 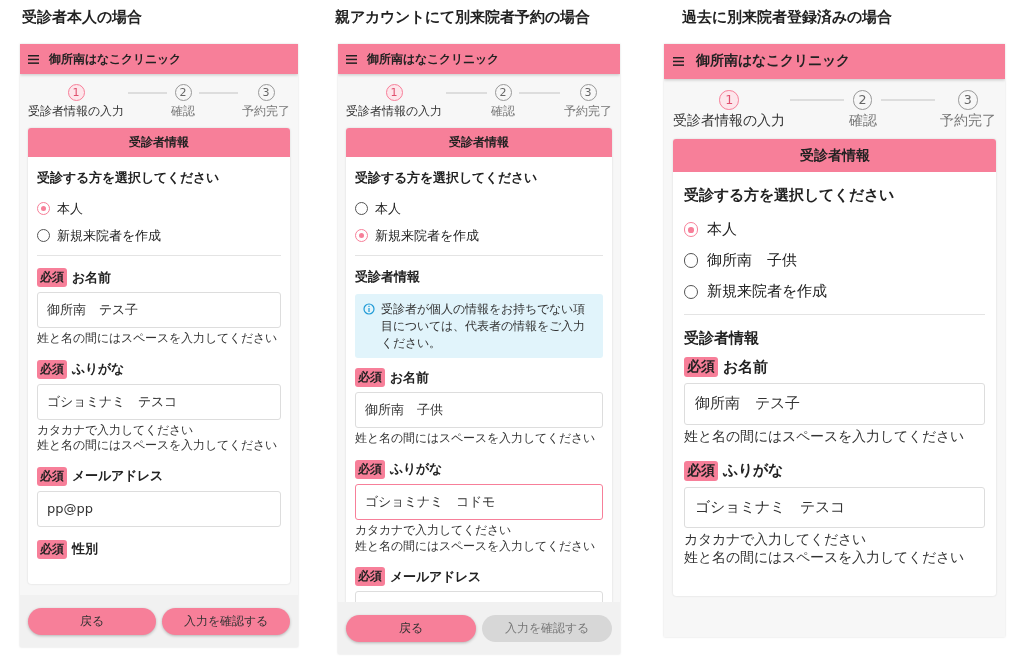 What do you see at coordinates (159, 508) in the screenshot?
I see `input-field: pp@pp` at bounding box center [159, 508].